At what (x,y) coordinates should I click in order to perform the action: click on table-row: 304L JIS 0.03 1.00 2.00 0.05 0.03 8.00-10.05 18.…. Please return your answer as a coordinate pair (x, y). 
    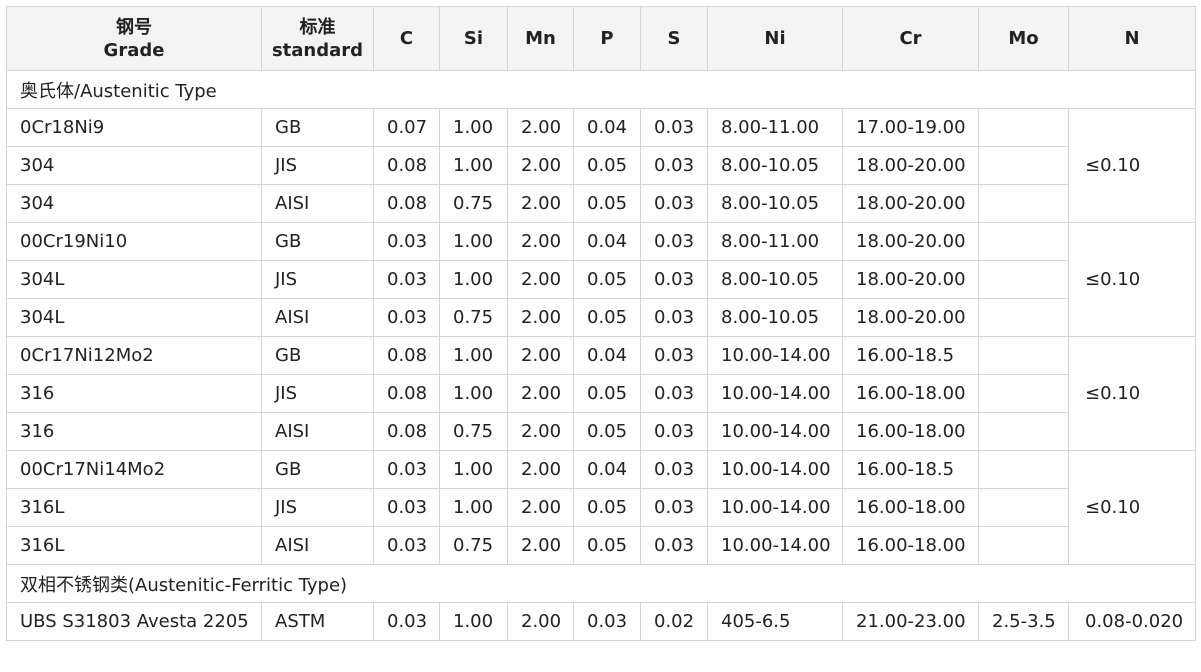
    Looking at the image, I should click on (601, 279).